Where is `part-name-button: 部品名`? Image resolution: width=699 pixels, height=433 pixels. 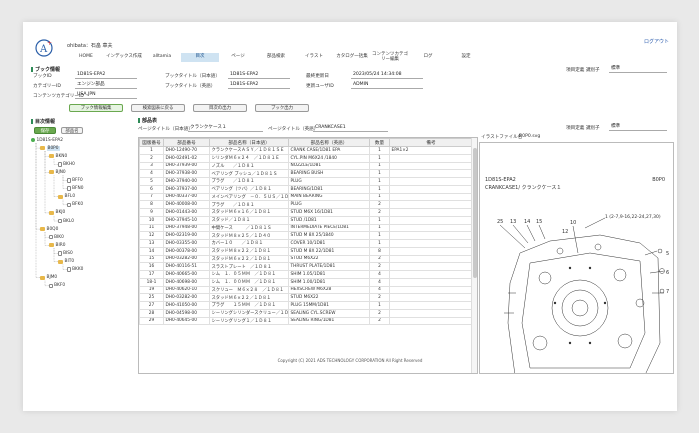 part-name-button: 部品名 is located at coordinates (72, 130).